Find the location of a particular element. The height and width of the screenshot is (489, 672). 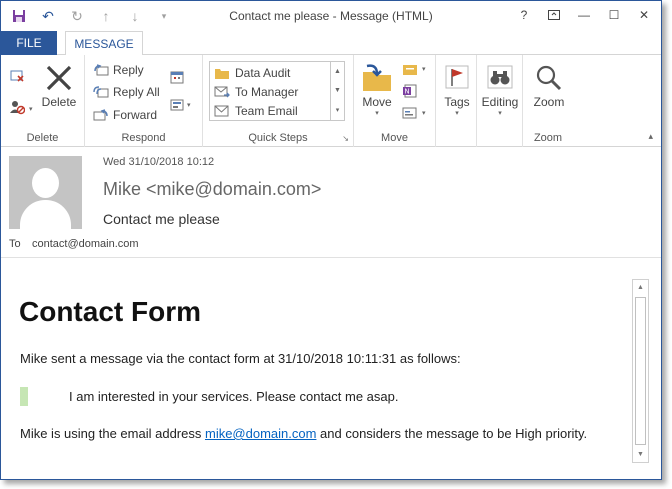

forward-icon is located at coordinates (101, 115).